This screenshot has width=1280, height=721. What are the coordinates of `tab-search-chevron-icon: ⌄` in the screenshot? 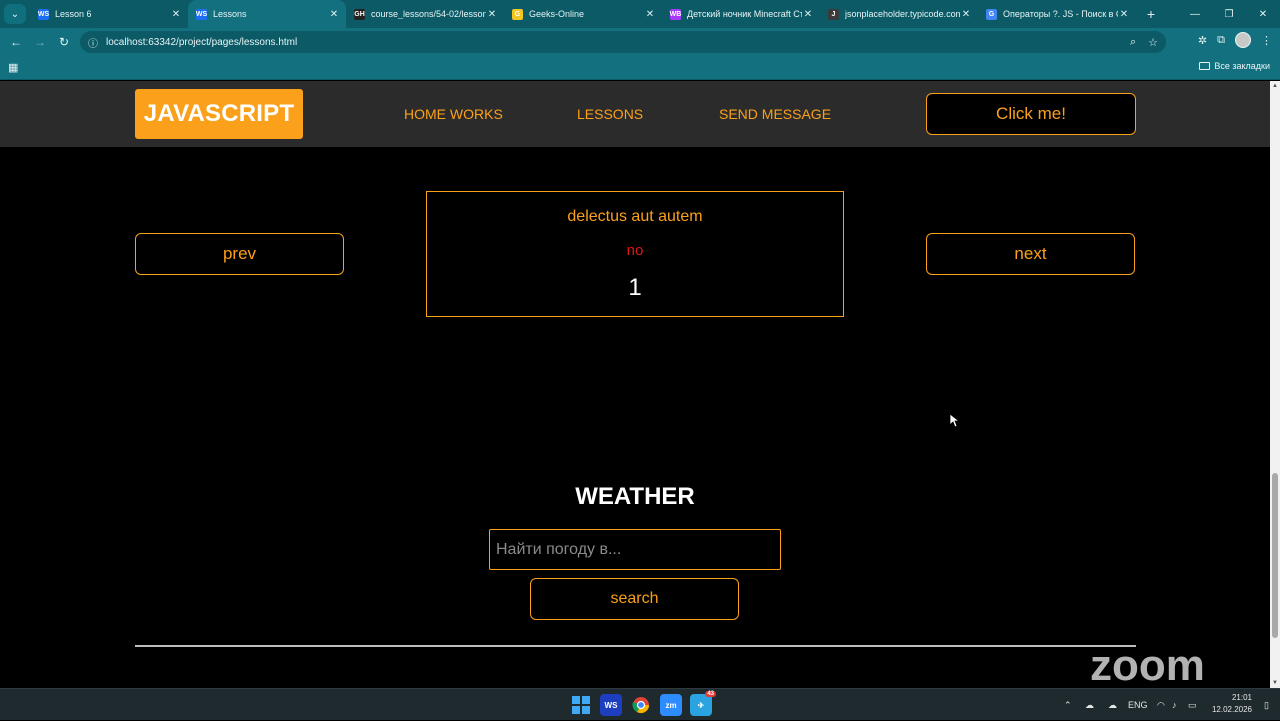 It's located at (15, 14).